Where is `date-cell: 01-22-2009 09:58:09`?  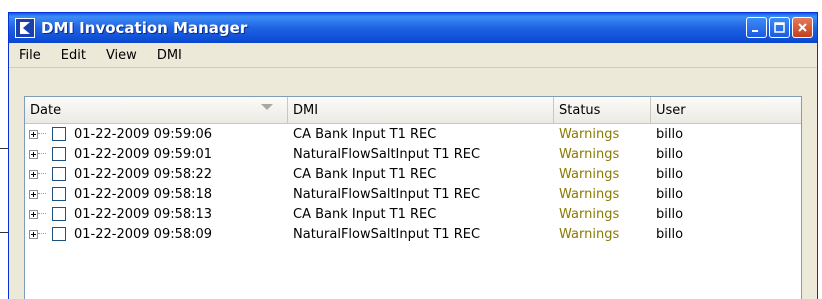
date-cell: 01-22-2009 09:58:09 is located at coordinates (143, 234).